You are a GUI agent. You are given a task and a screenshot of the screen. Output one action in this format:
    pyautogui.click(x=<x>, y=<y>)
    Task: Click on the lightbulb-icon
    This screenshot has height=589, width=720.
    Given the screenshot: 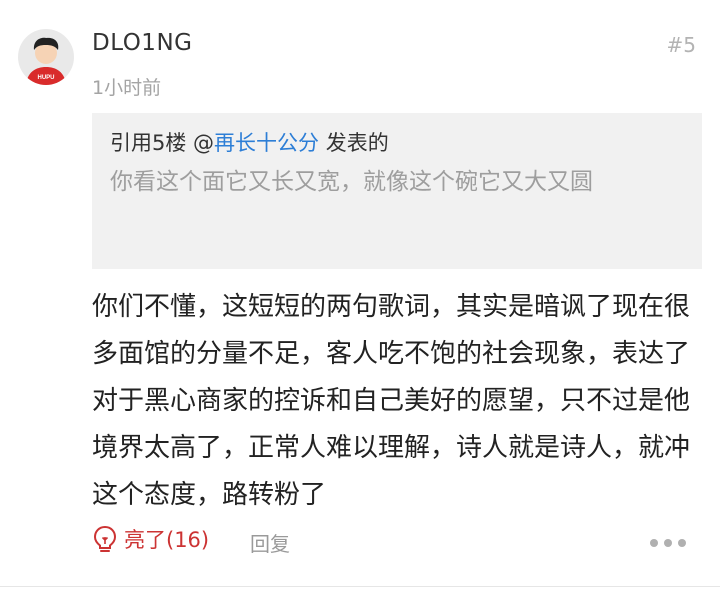 What is the action you would take?
    pyautogui.click(x=105, y=538)
    